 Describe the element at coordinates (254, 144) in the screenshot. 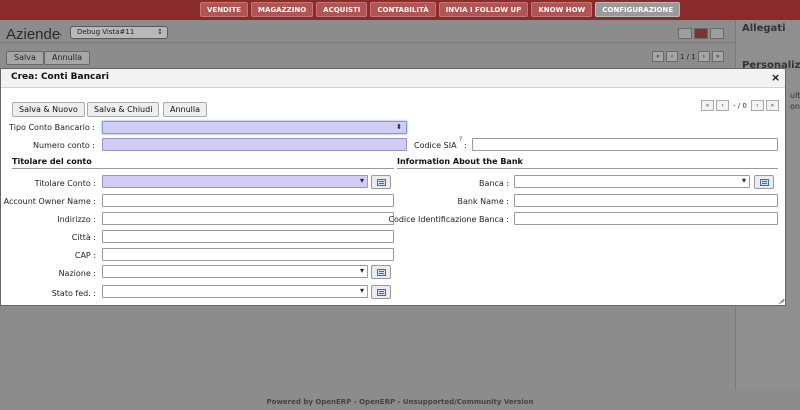

I see `numero-conto-input` at that location.